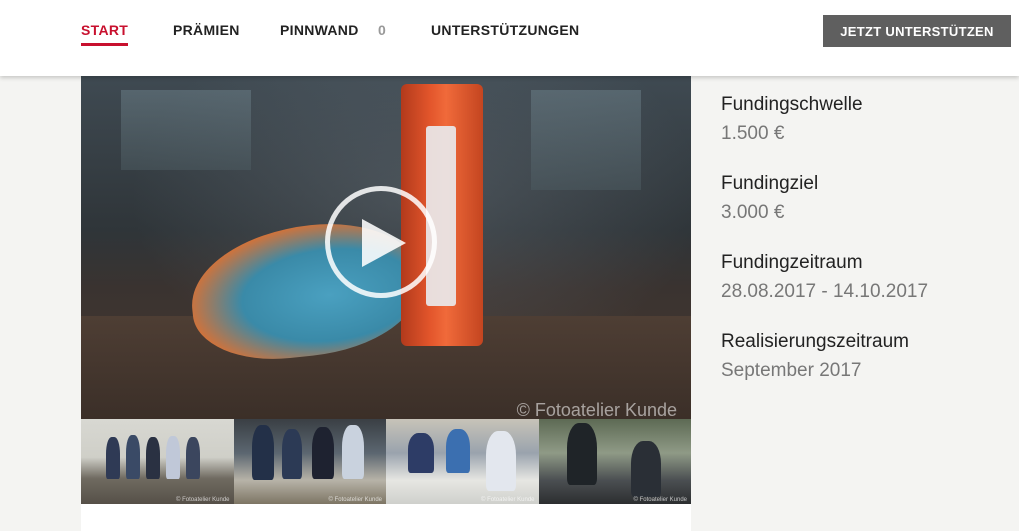 The height and width of the screenshot is (531, 1019). I want to click on content-panel, so click(386, 517).